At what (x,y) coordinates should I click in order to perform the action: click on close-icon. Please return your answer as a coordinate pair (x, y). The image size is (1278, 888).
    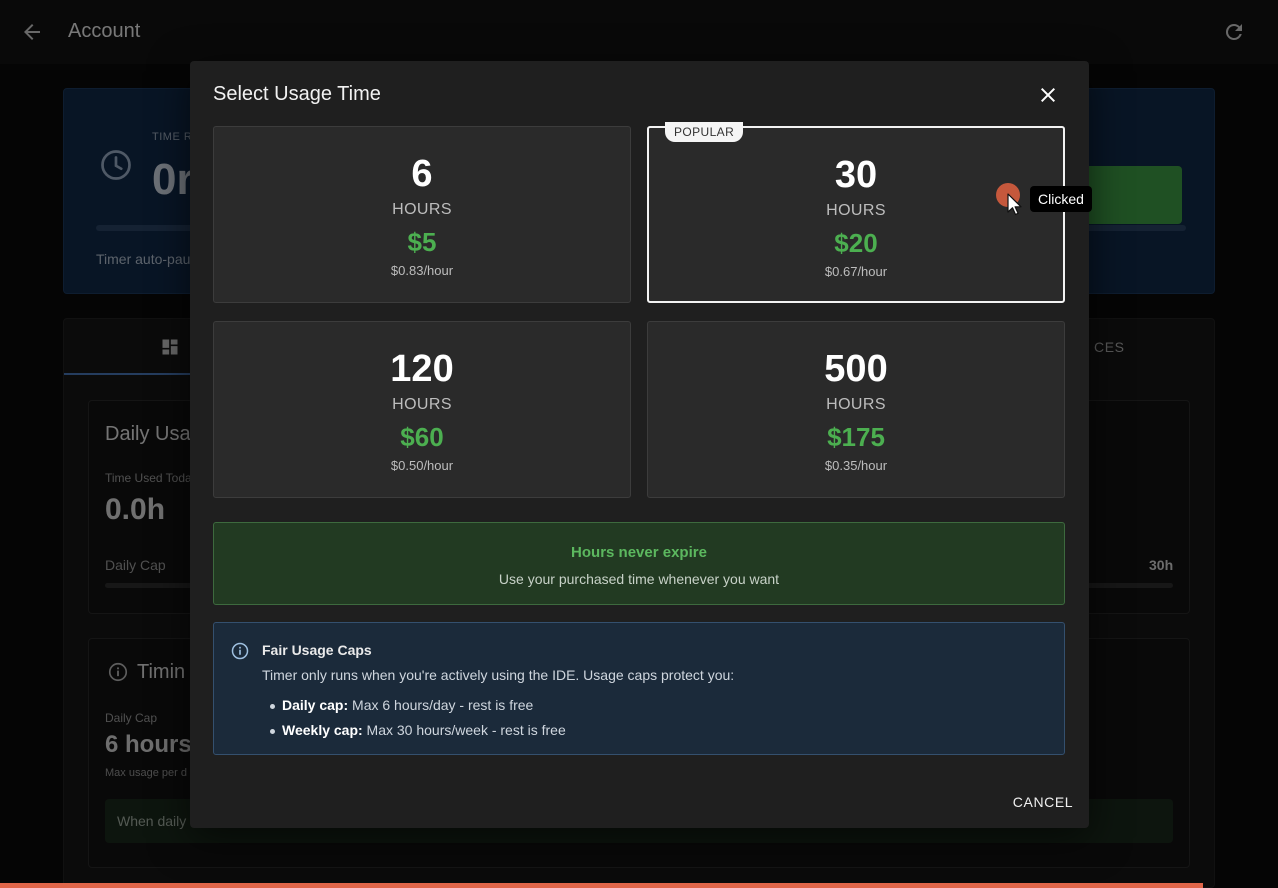
    Looking at the image, I should click on (1048, 95).